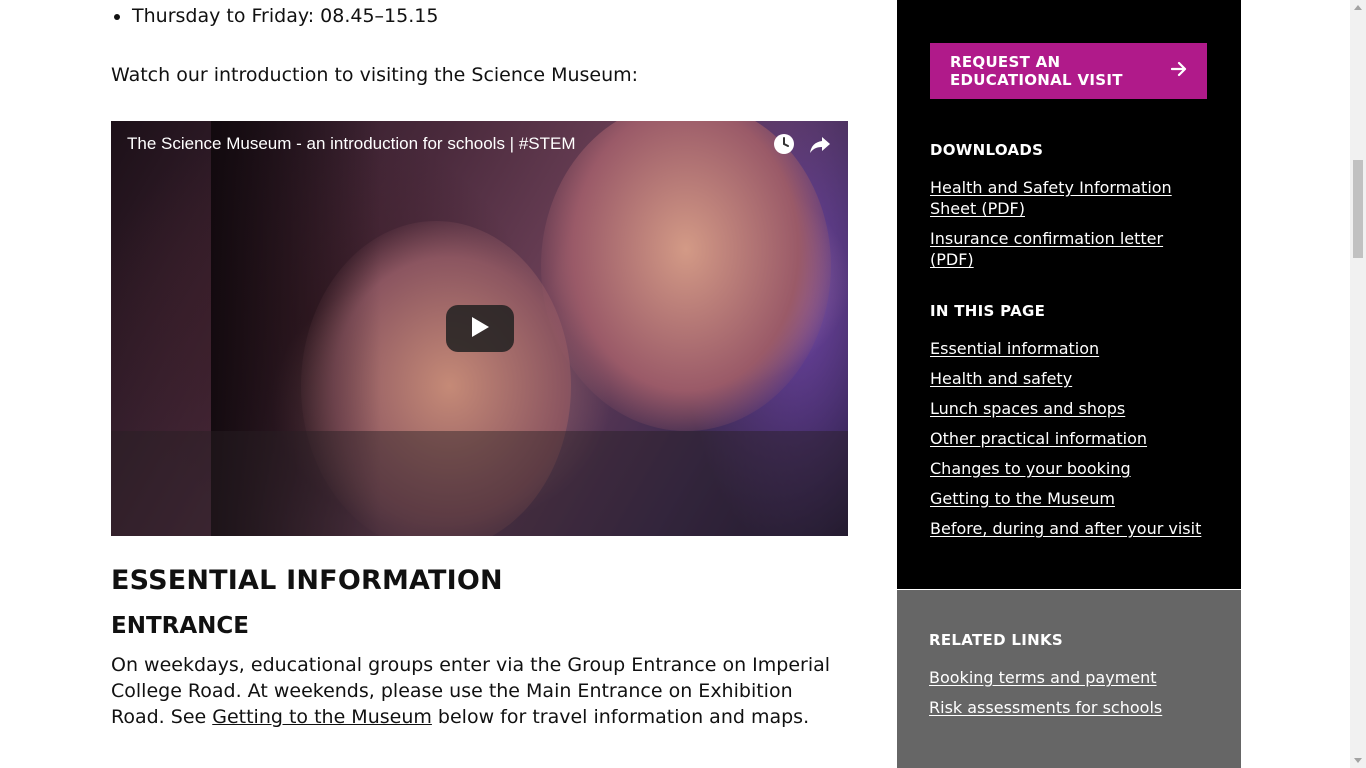 The height and width of the screenshot is (768, 1366). Describe the element at coordinates (784, 146) in the screenshot. I see `watch-later-icon` at that location.